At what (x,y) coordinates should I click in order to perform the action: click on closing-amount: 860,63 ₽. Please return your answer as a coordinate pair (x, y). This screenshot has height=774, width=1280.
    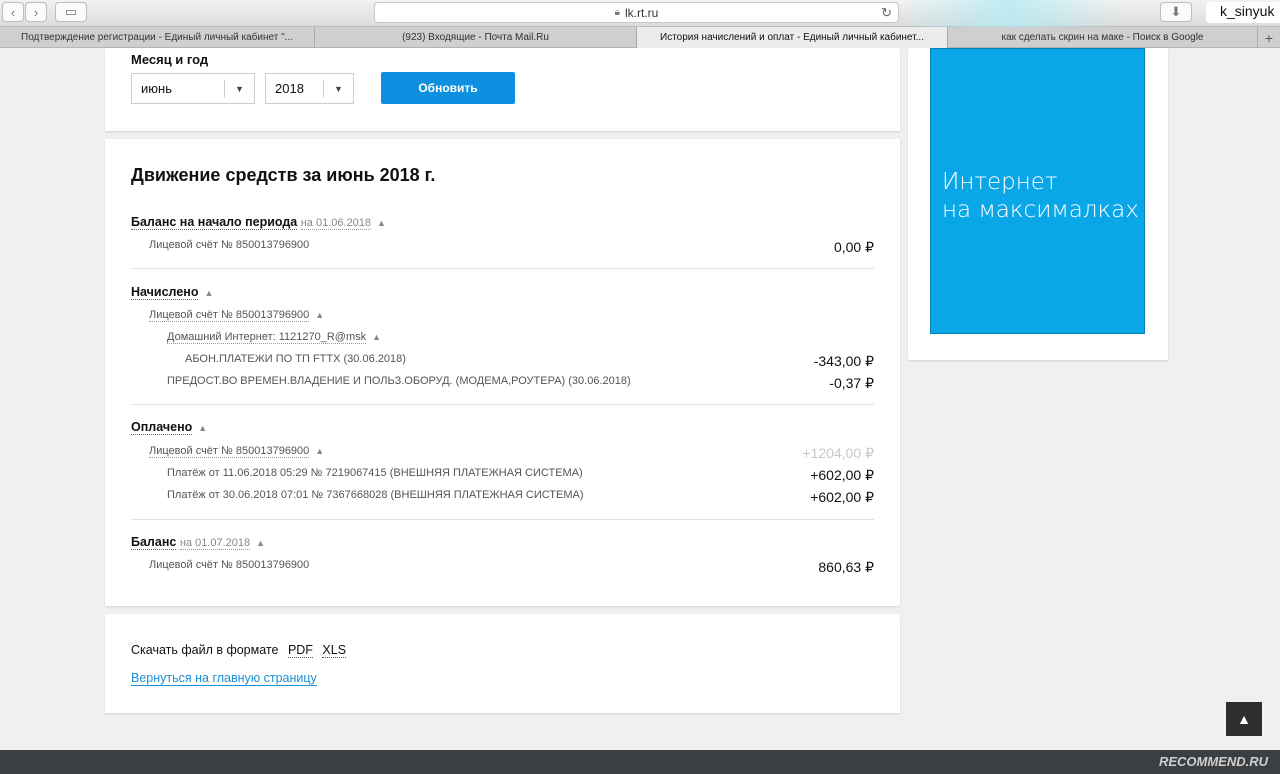
    Looking at the image, I should click on (846, 567).